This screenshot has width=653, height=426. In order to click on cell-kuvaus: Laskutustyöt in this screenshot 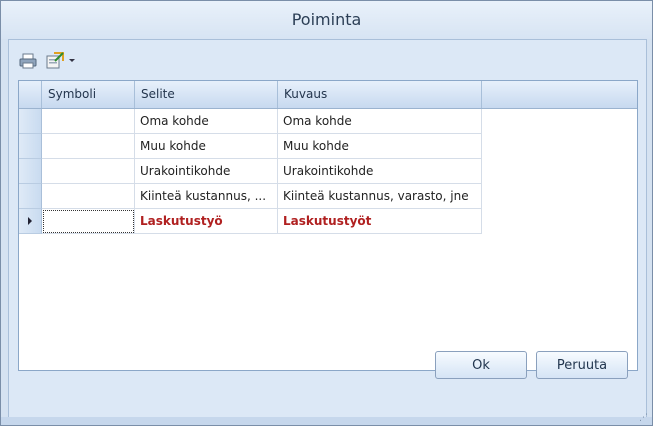, I will do `click(380, 221)`.